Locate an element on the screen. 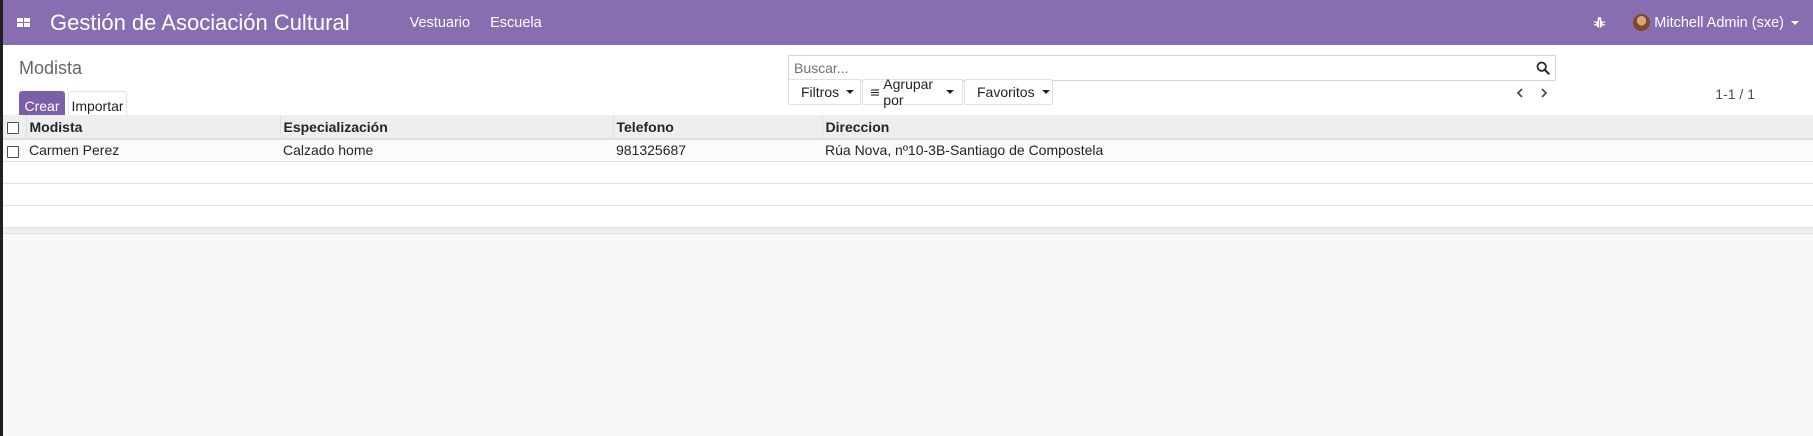  grid-icon is located at coordinates (23, 22).